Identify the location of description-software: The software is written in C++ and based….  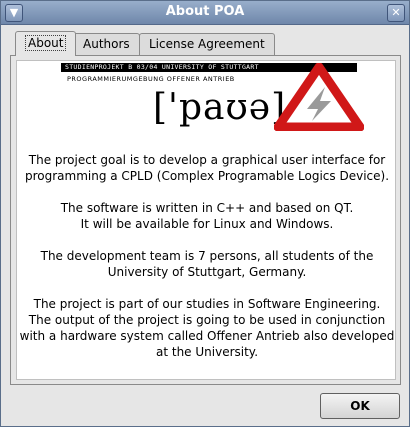
(207, 216).